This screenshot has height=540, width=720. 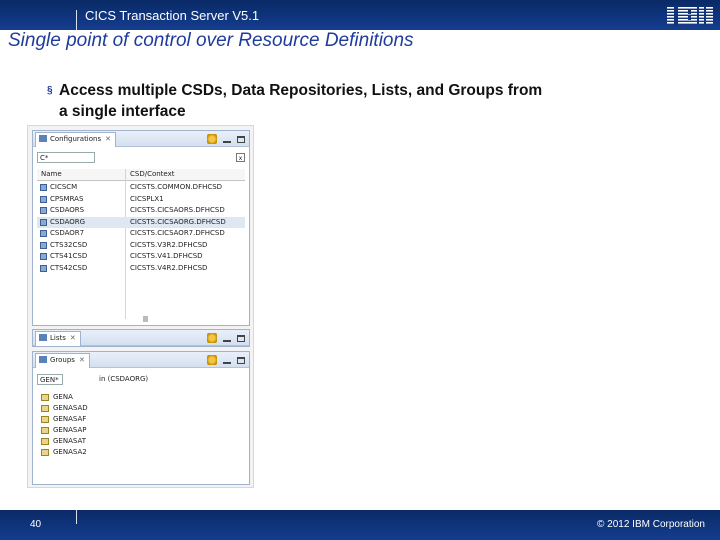 What do you see at coordinates (166, 256) in the screenshot?
I see `row-context: CICSTS.V41.DFHCSD` at bounding box center [166, 256].